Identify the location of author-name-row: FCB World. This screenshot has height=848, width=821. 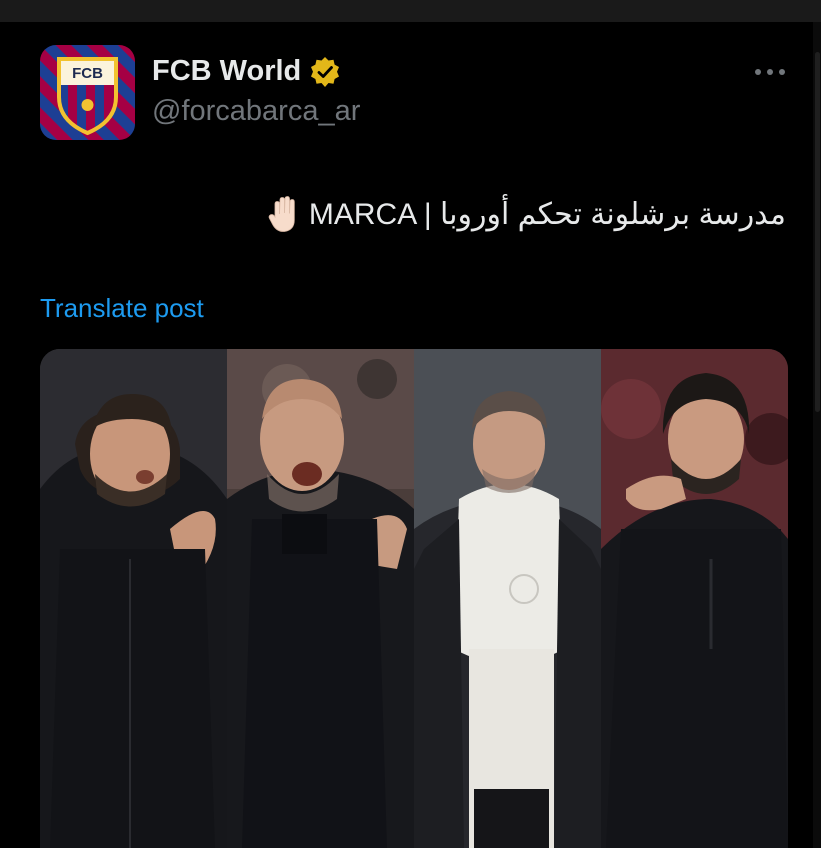
(246, 71).